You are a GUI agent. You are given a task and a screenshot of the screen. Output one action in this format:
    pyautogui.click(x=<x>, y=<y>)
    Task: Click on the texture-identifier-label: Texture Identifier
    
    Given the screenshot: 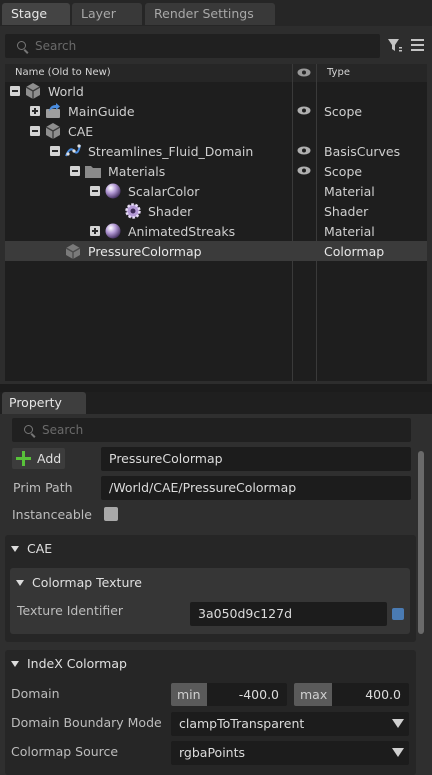 What is the action you would take?
    pyautogui.click(x=70, y=610)
    